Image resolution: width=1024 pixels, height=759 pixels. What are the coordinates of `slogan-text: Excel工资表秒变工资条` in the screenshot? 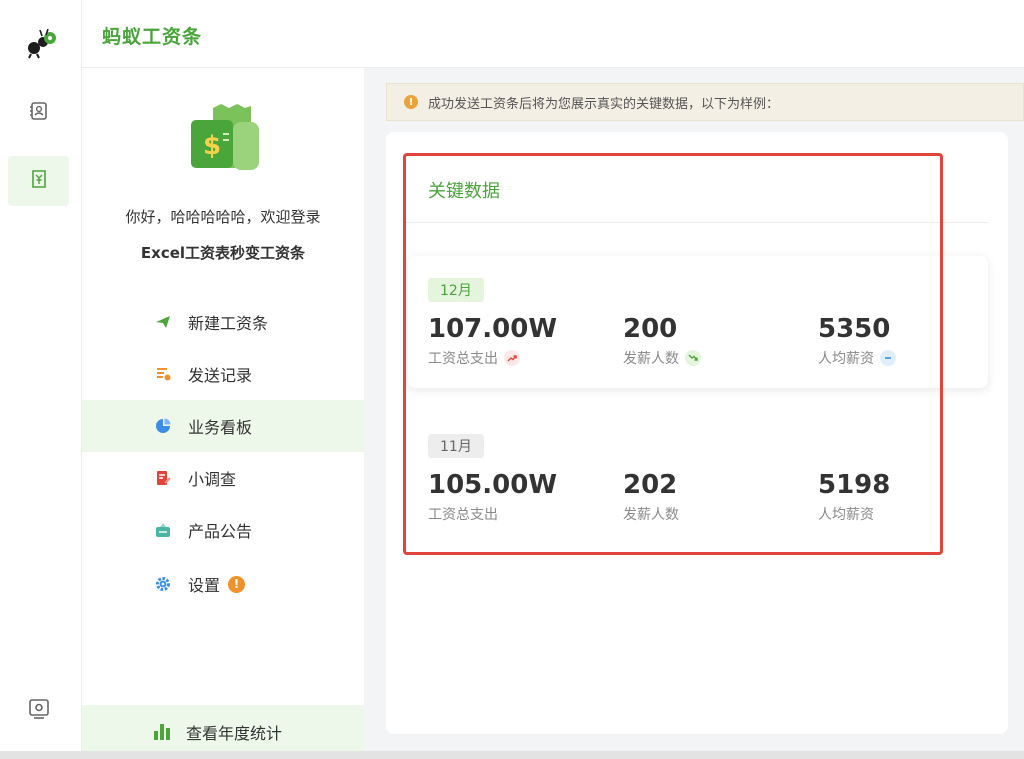 It's located at (223, 253).